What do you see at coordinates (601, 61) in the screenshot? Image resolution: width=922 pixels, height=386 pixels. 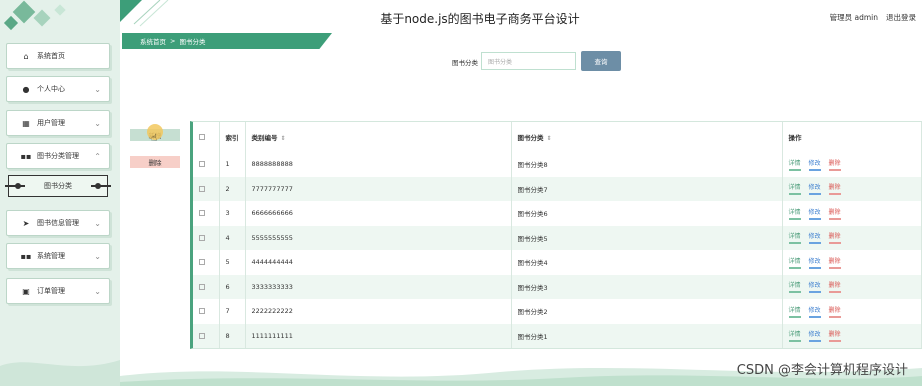 I see `search-button: 查询` at bounding box center [601, 61].